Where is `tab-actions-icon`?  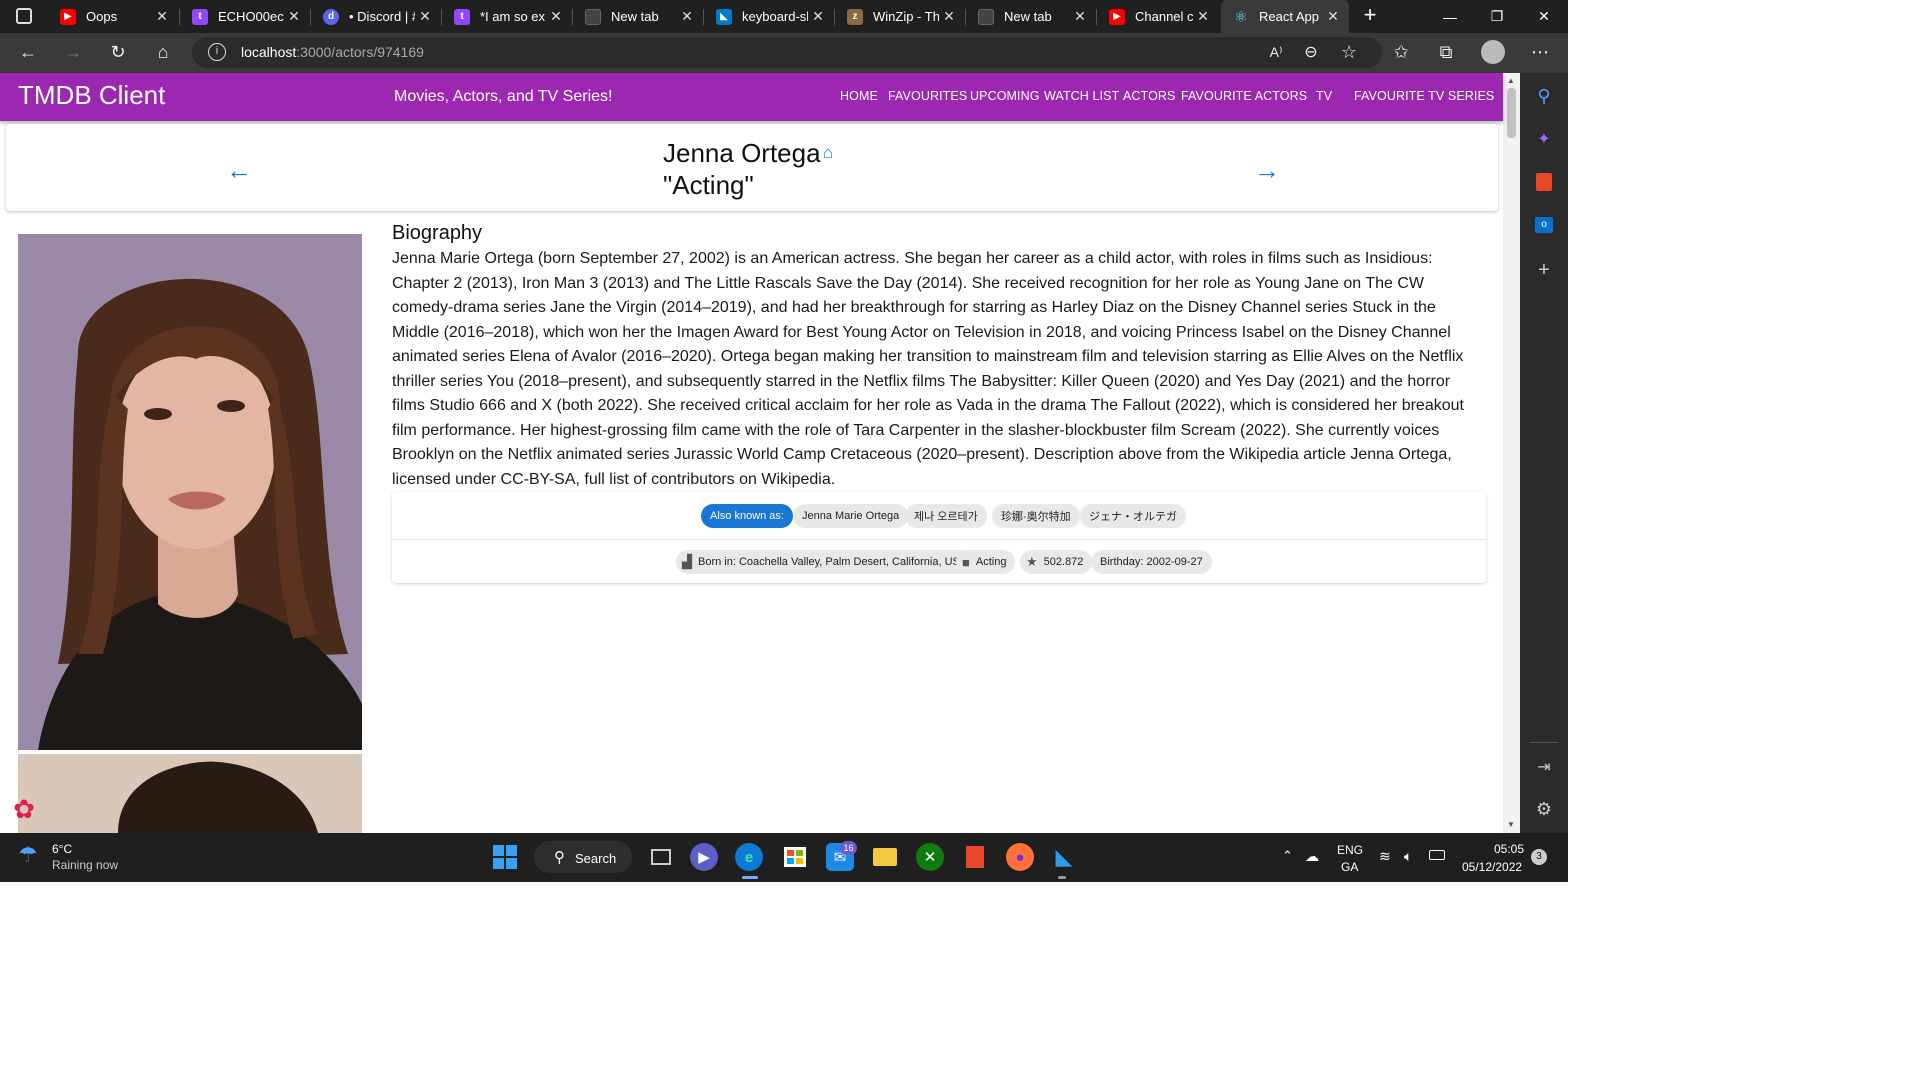 tab-actions-icon is located at coordinates (24, 16).